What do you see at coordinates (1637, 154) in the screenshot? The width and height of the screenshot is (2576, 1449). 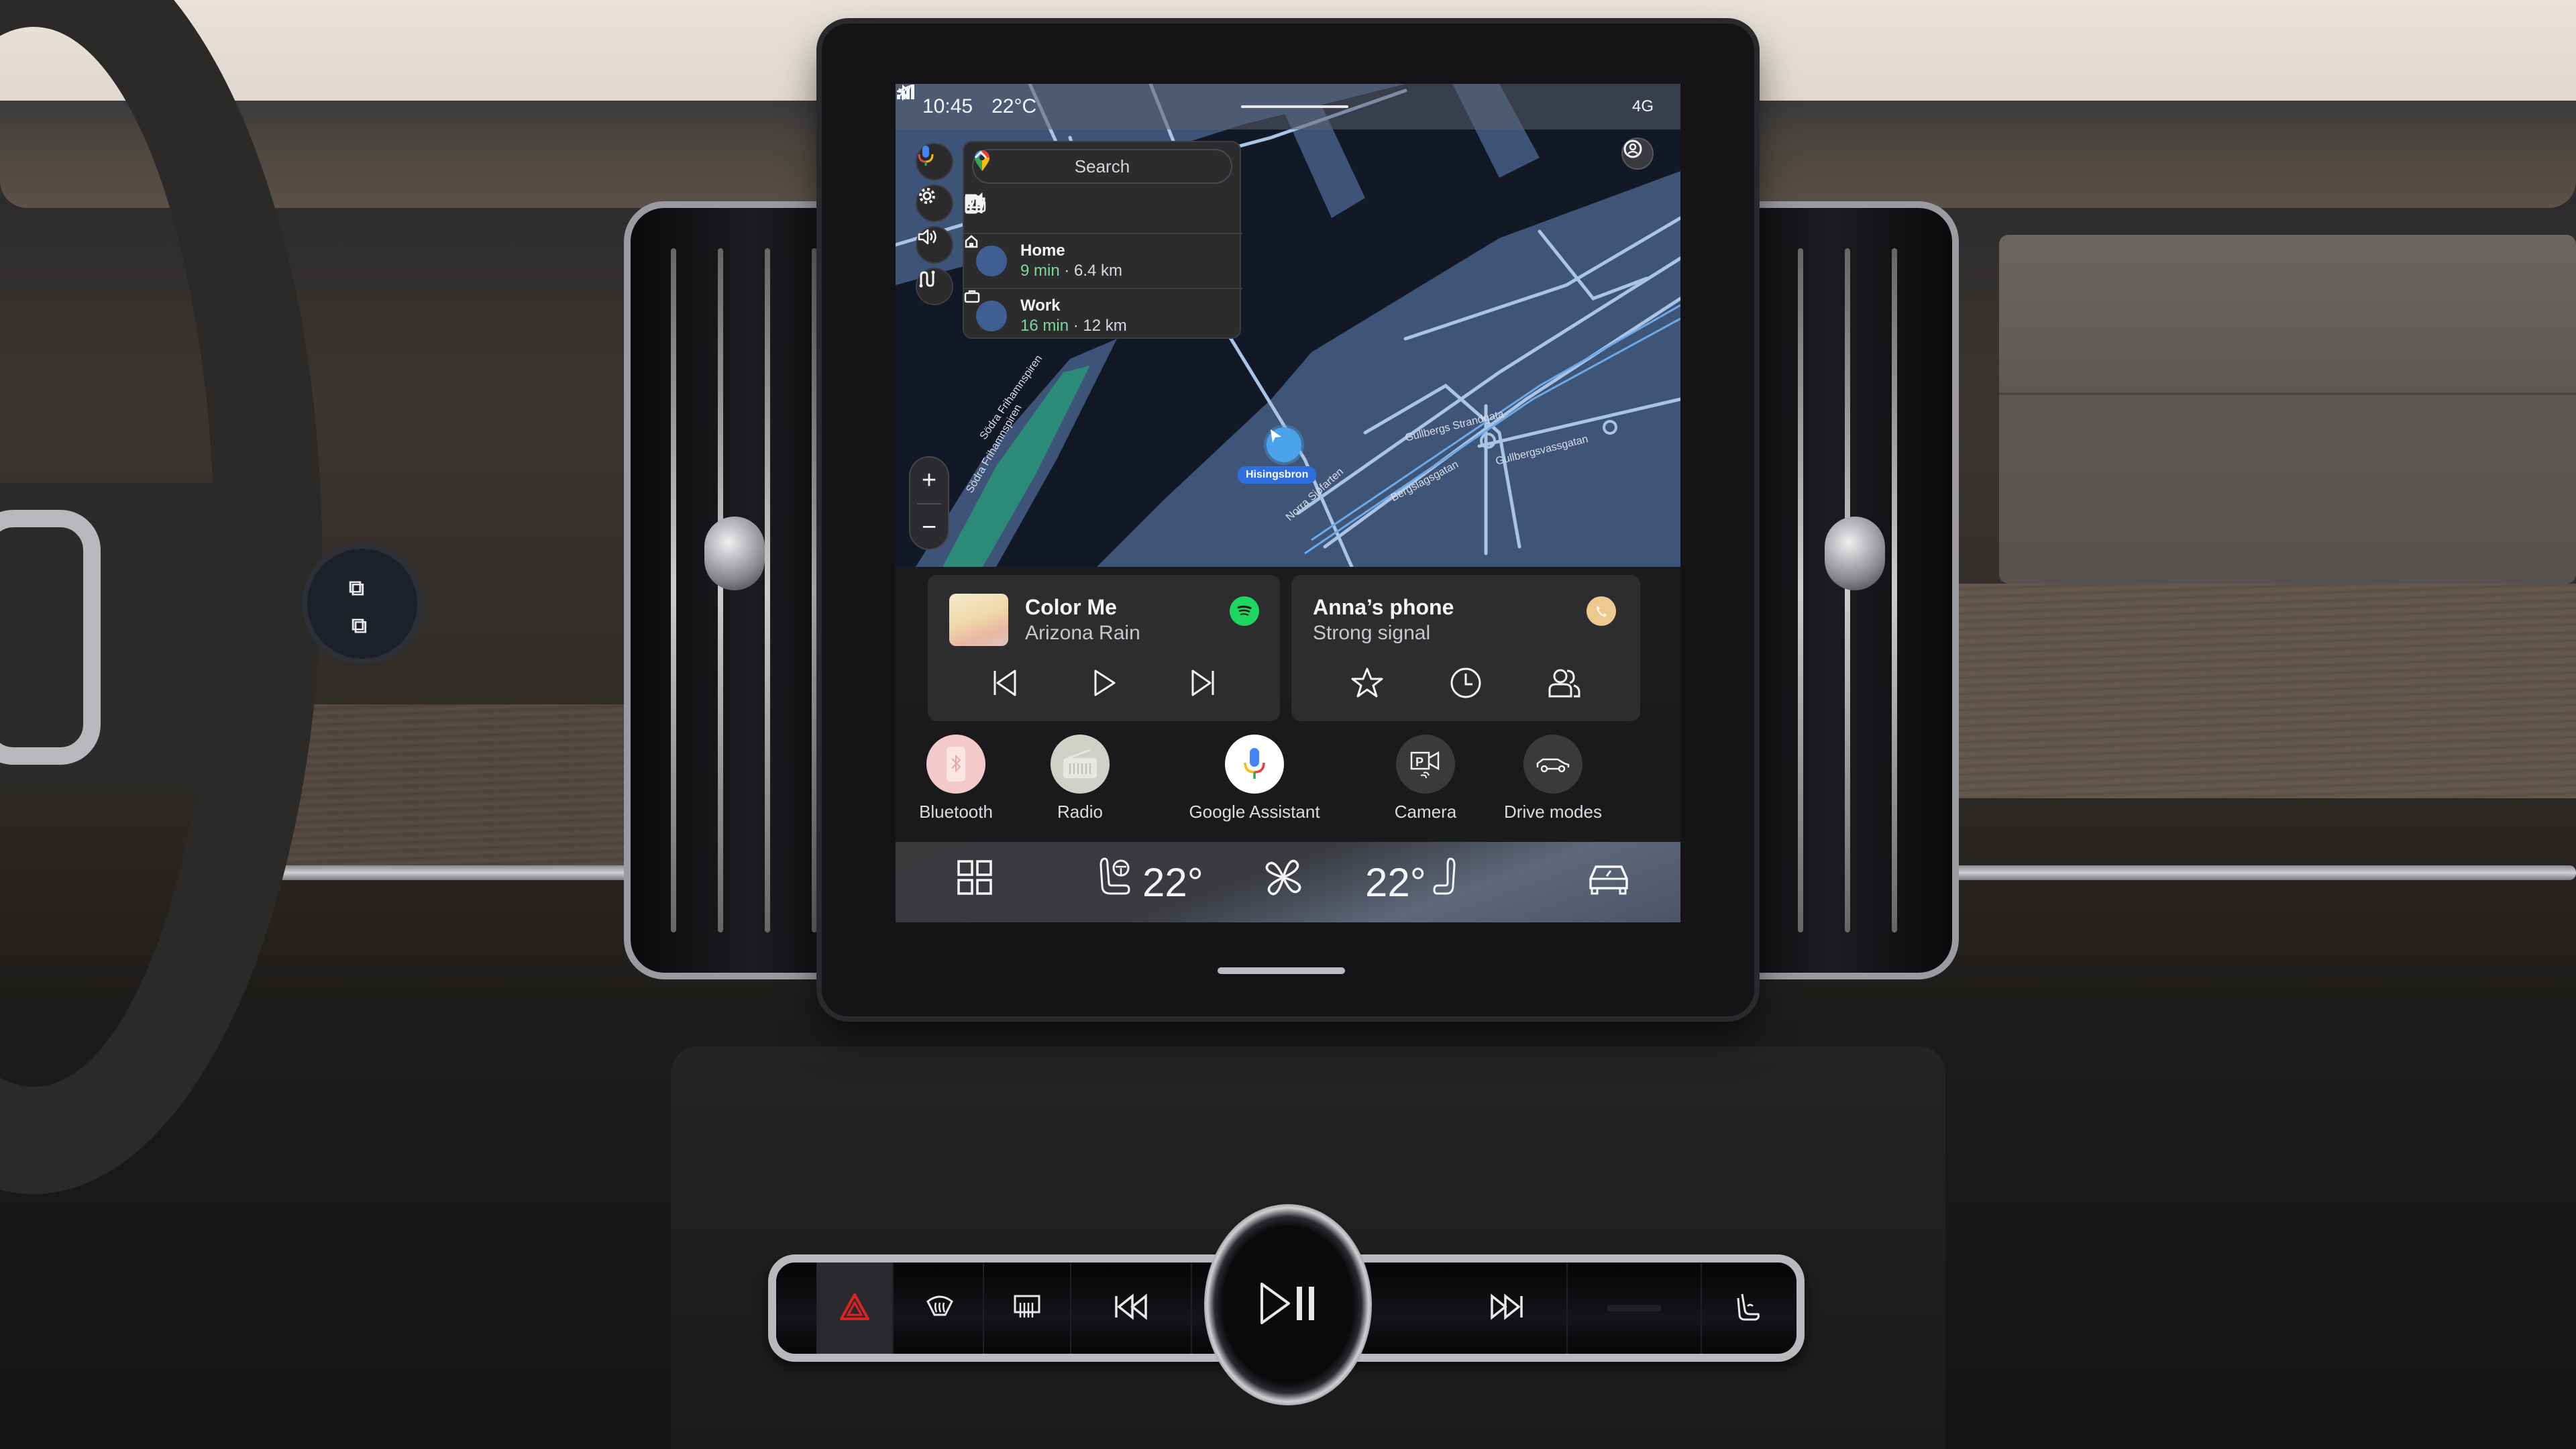 I see `account-button` at bounding box center [1637, 154].